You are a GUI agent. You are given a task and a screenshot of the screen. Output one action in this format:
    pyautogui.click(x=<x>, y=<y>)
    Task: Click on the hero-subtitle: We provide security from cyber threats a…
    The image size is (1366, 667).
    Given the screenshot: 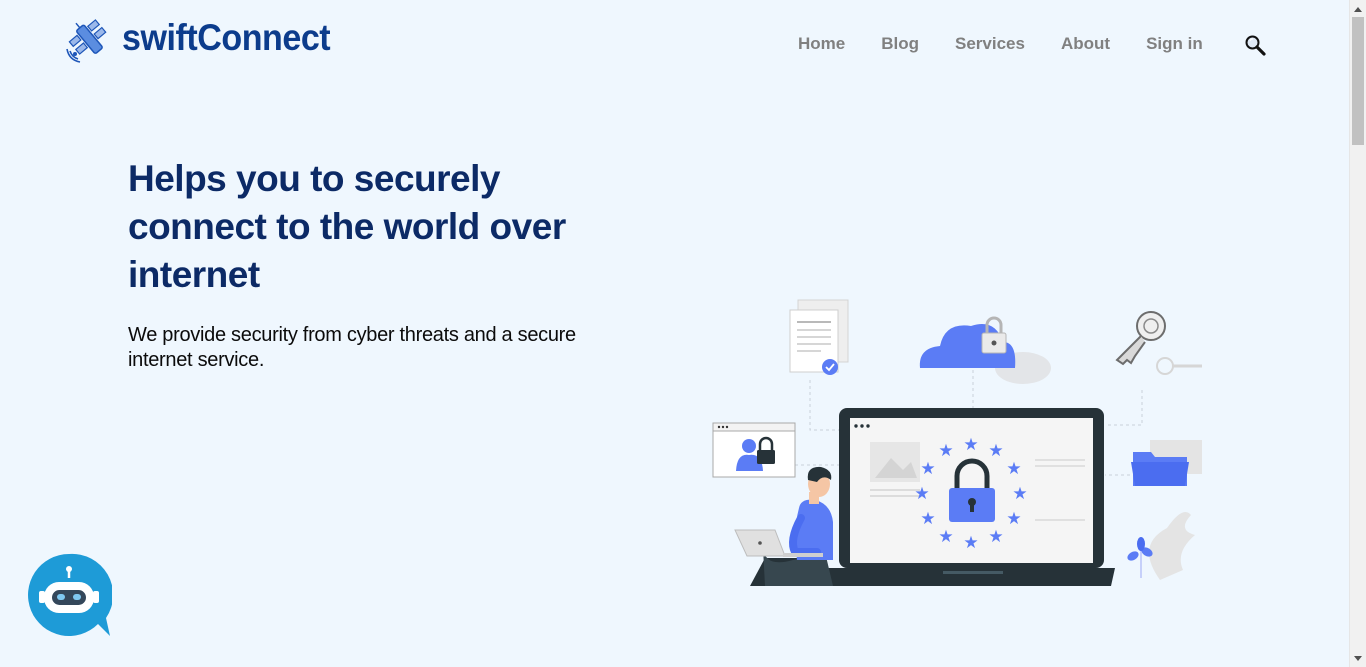 What is the action you would take?
    pyautogui.click(x=352, y=347)
    